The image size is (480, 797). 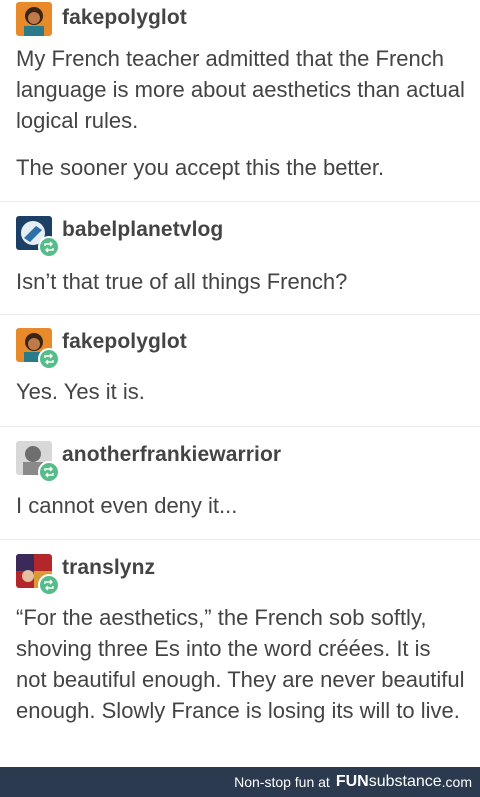 What do you see at coordinates (200, 167) in the screenshot?
I see `post-text: The sooner you accept this the better.` at bounding box center [200, 167].